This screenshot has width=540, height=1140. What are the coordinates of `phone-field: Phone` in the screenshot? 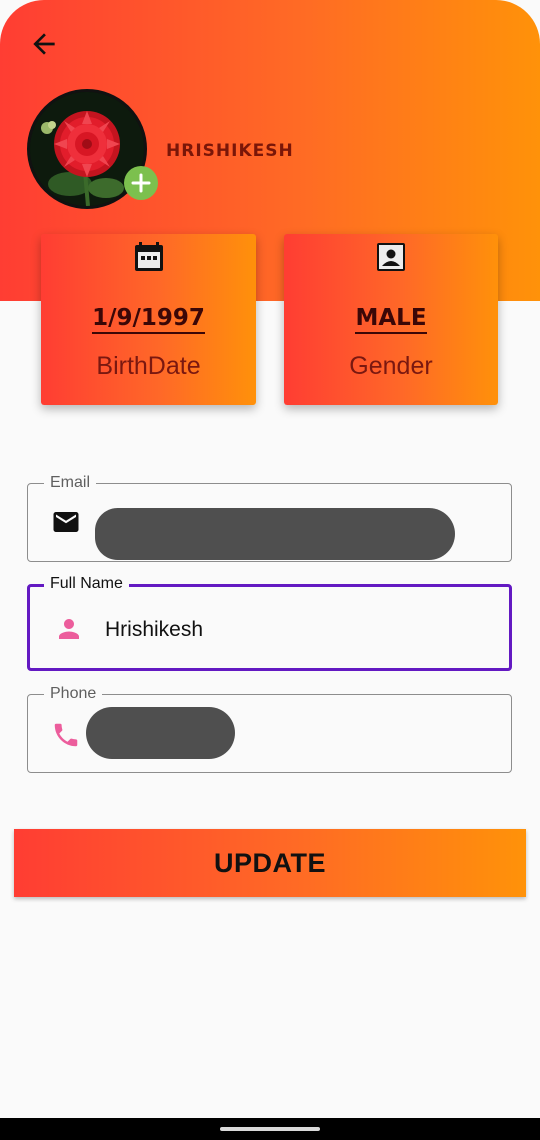 It's located at (269, 728).